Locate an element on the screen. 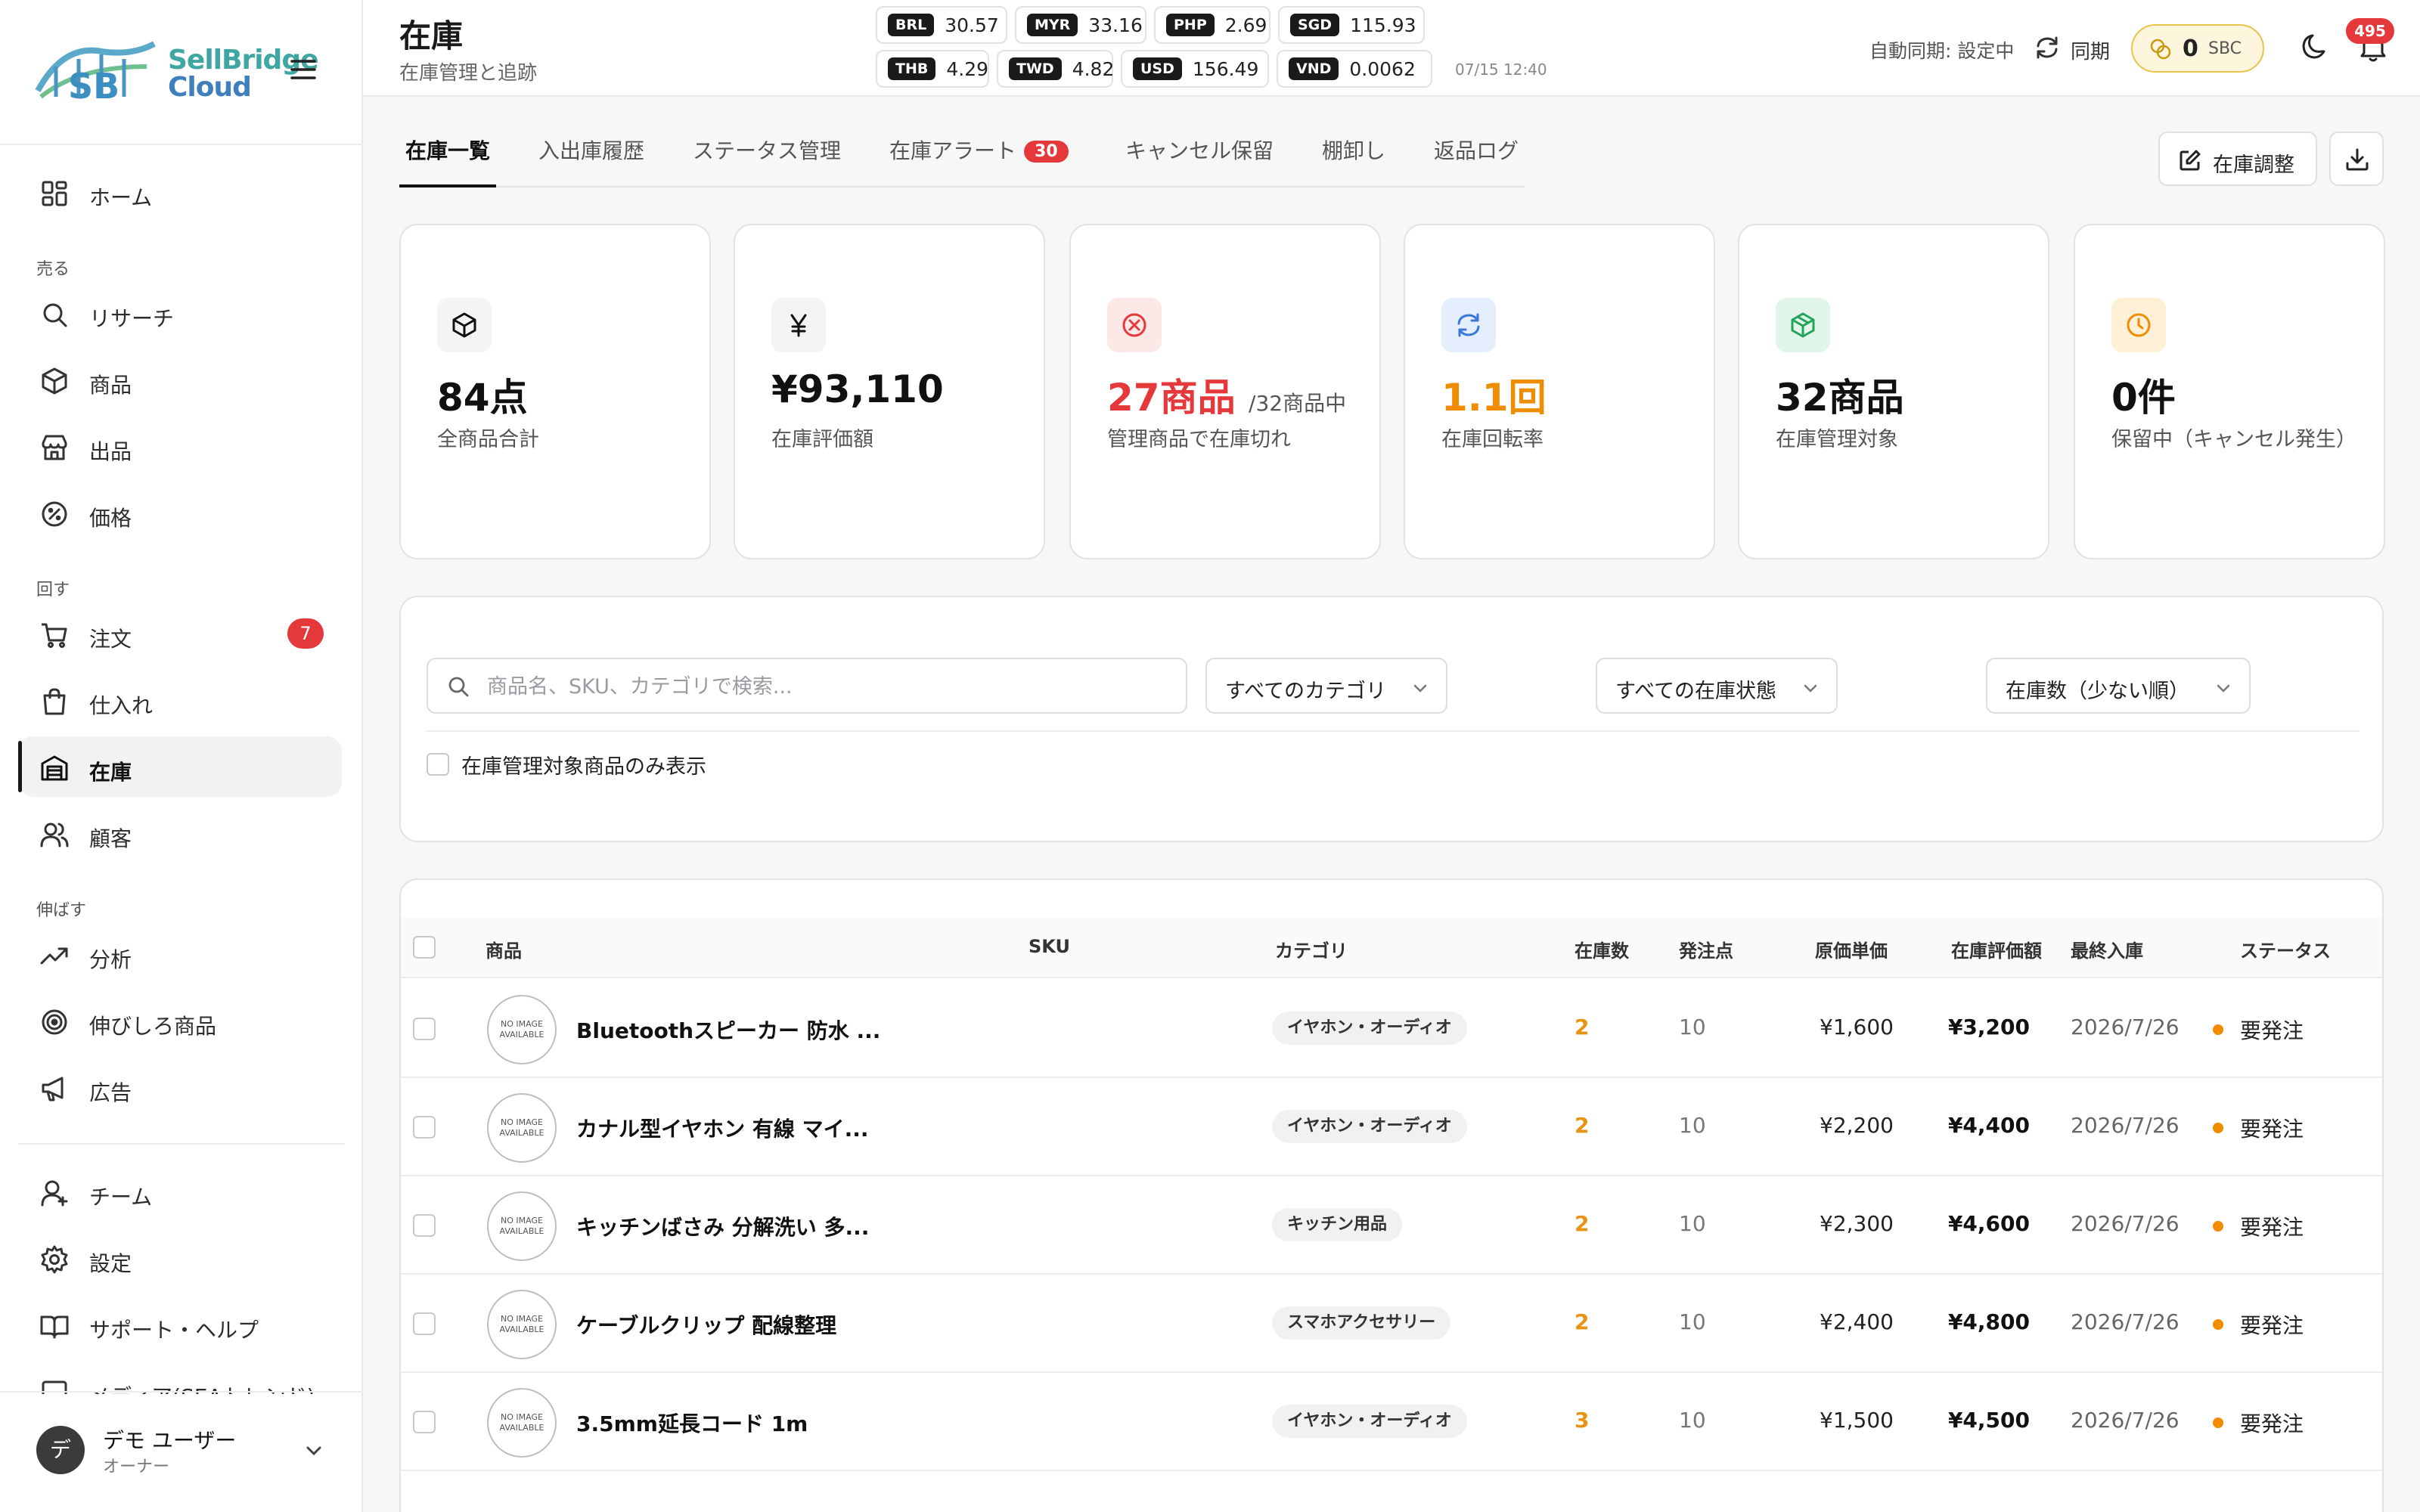 The width and height of the screenshot is (2420, 1512). sidebar-item-customers: 顧客 is located at coordinates (180, 833).